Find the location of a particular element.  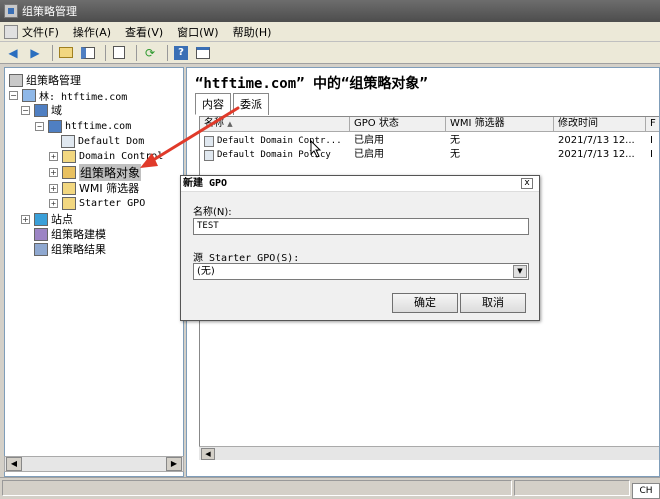

console-menu-icon is located at coordinates (11, 31).